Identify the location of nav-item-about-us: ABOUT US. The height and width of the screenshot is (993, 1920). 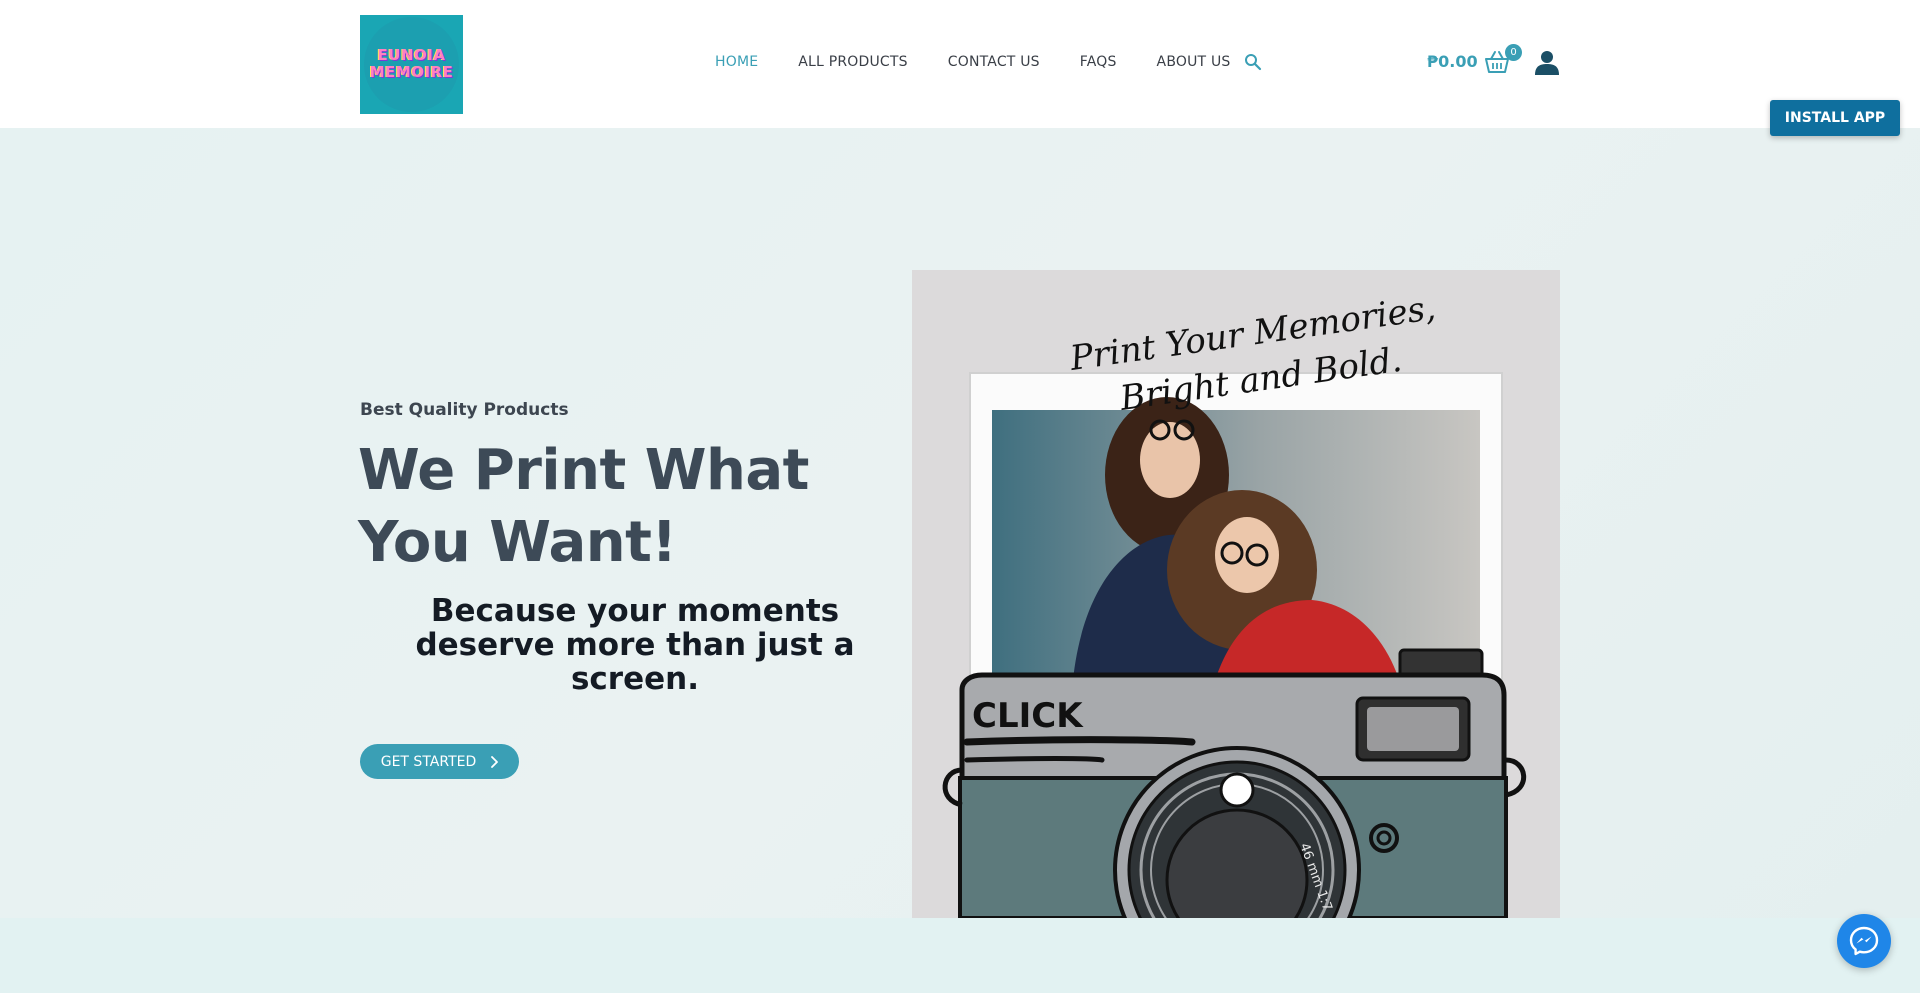
(1194, 62).